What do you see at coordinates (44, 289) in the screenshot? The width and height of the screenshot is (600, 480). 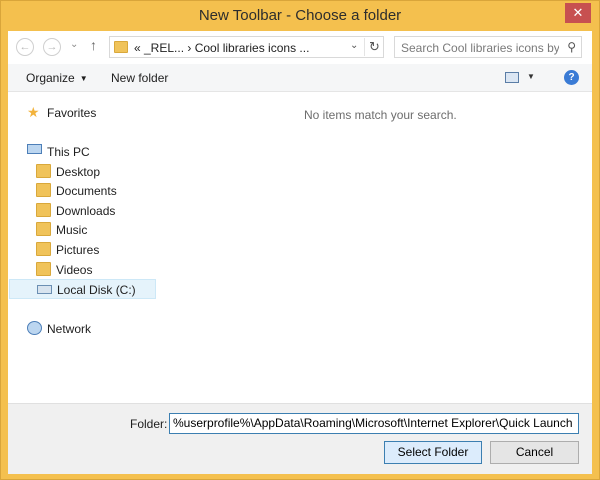 I see `drive-icon` at bounding box center [44, 289].